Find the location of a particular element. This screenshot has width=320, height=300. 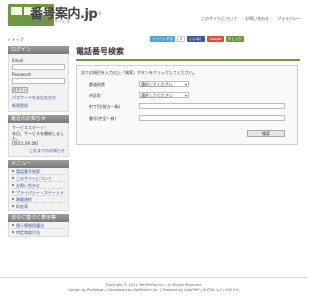

email-field is located at coordinates (38, 67).